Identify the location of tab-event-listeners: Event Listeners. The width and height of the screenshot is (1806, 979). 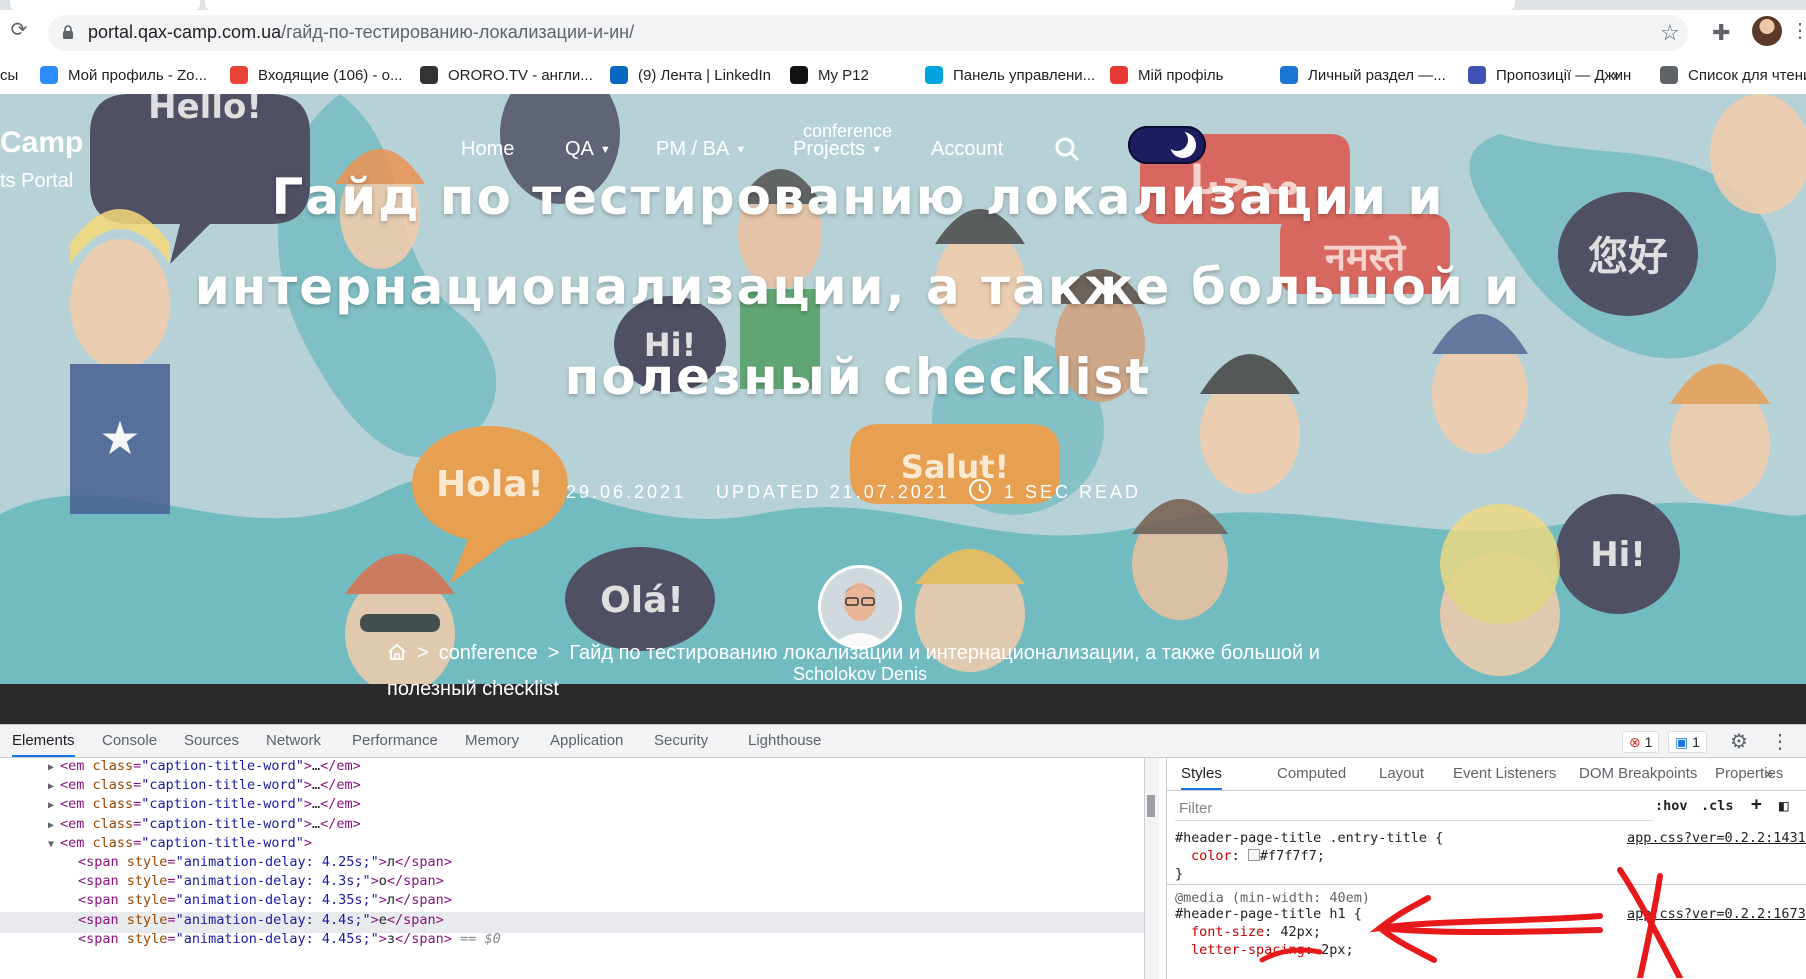
(1504, 774).